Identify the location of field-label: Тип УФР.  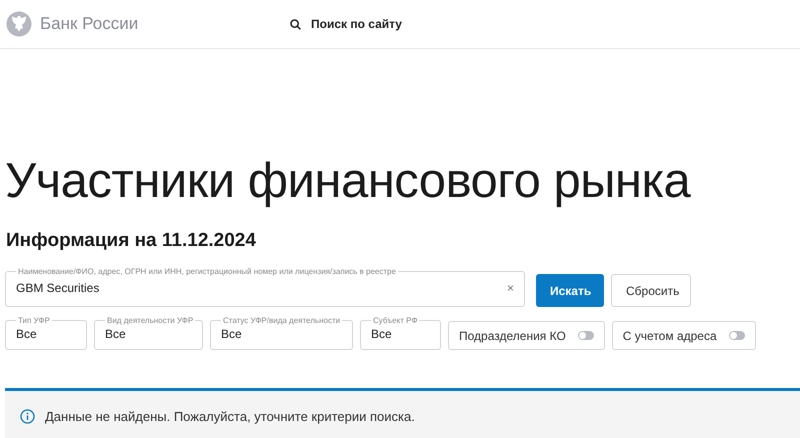
(34, 320).